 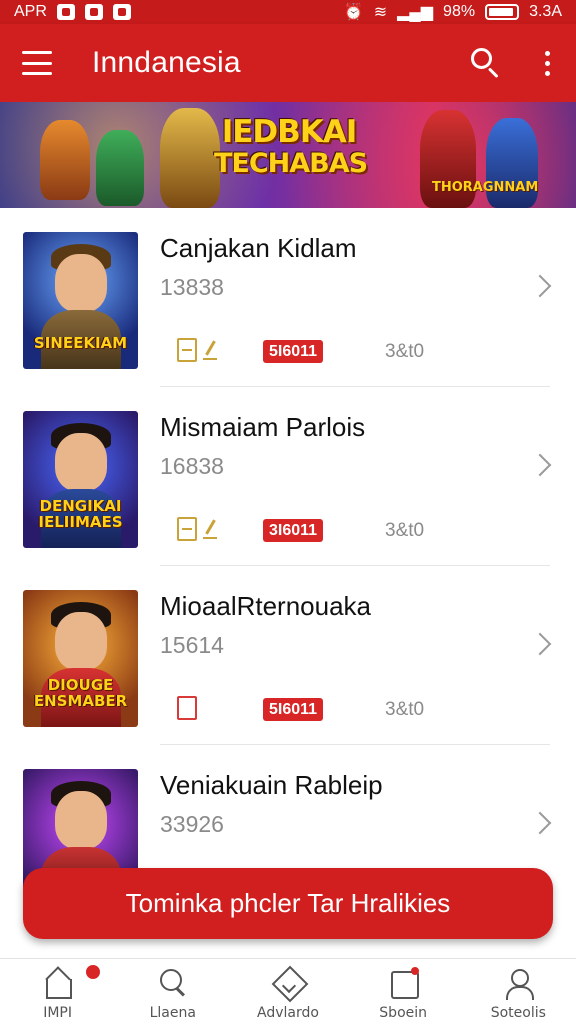 I want to click on game-thumbnail: DIOUGE ENSMABER, so click(x=80, y=658).